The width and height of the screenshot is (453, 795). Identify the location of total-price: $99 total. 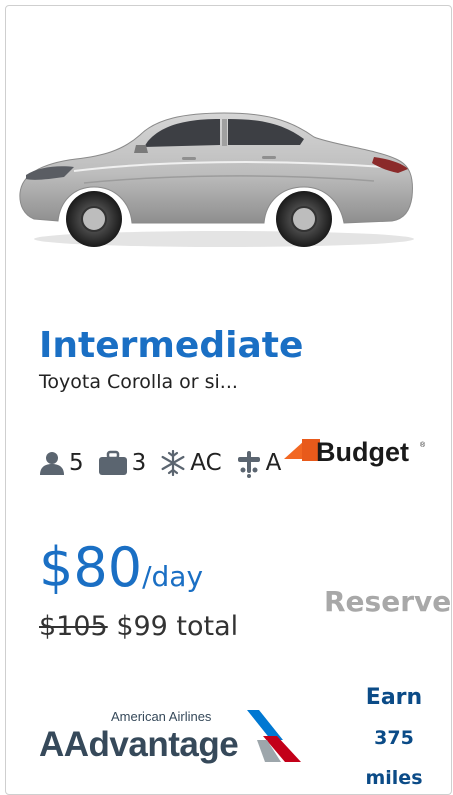
(177, 626).